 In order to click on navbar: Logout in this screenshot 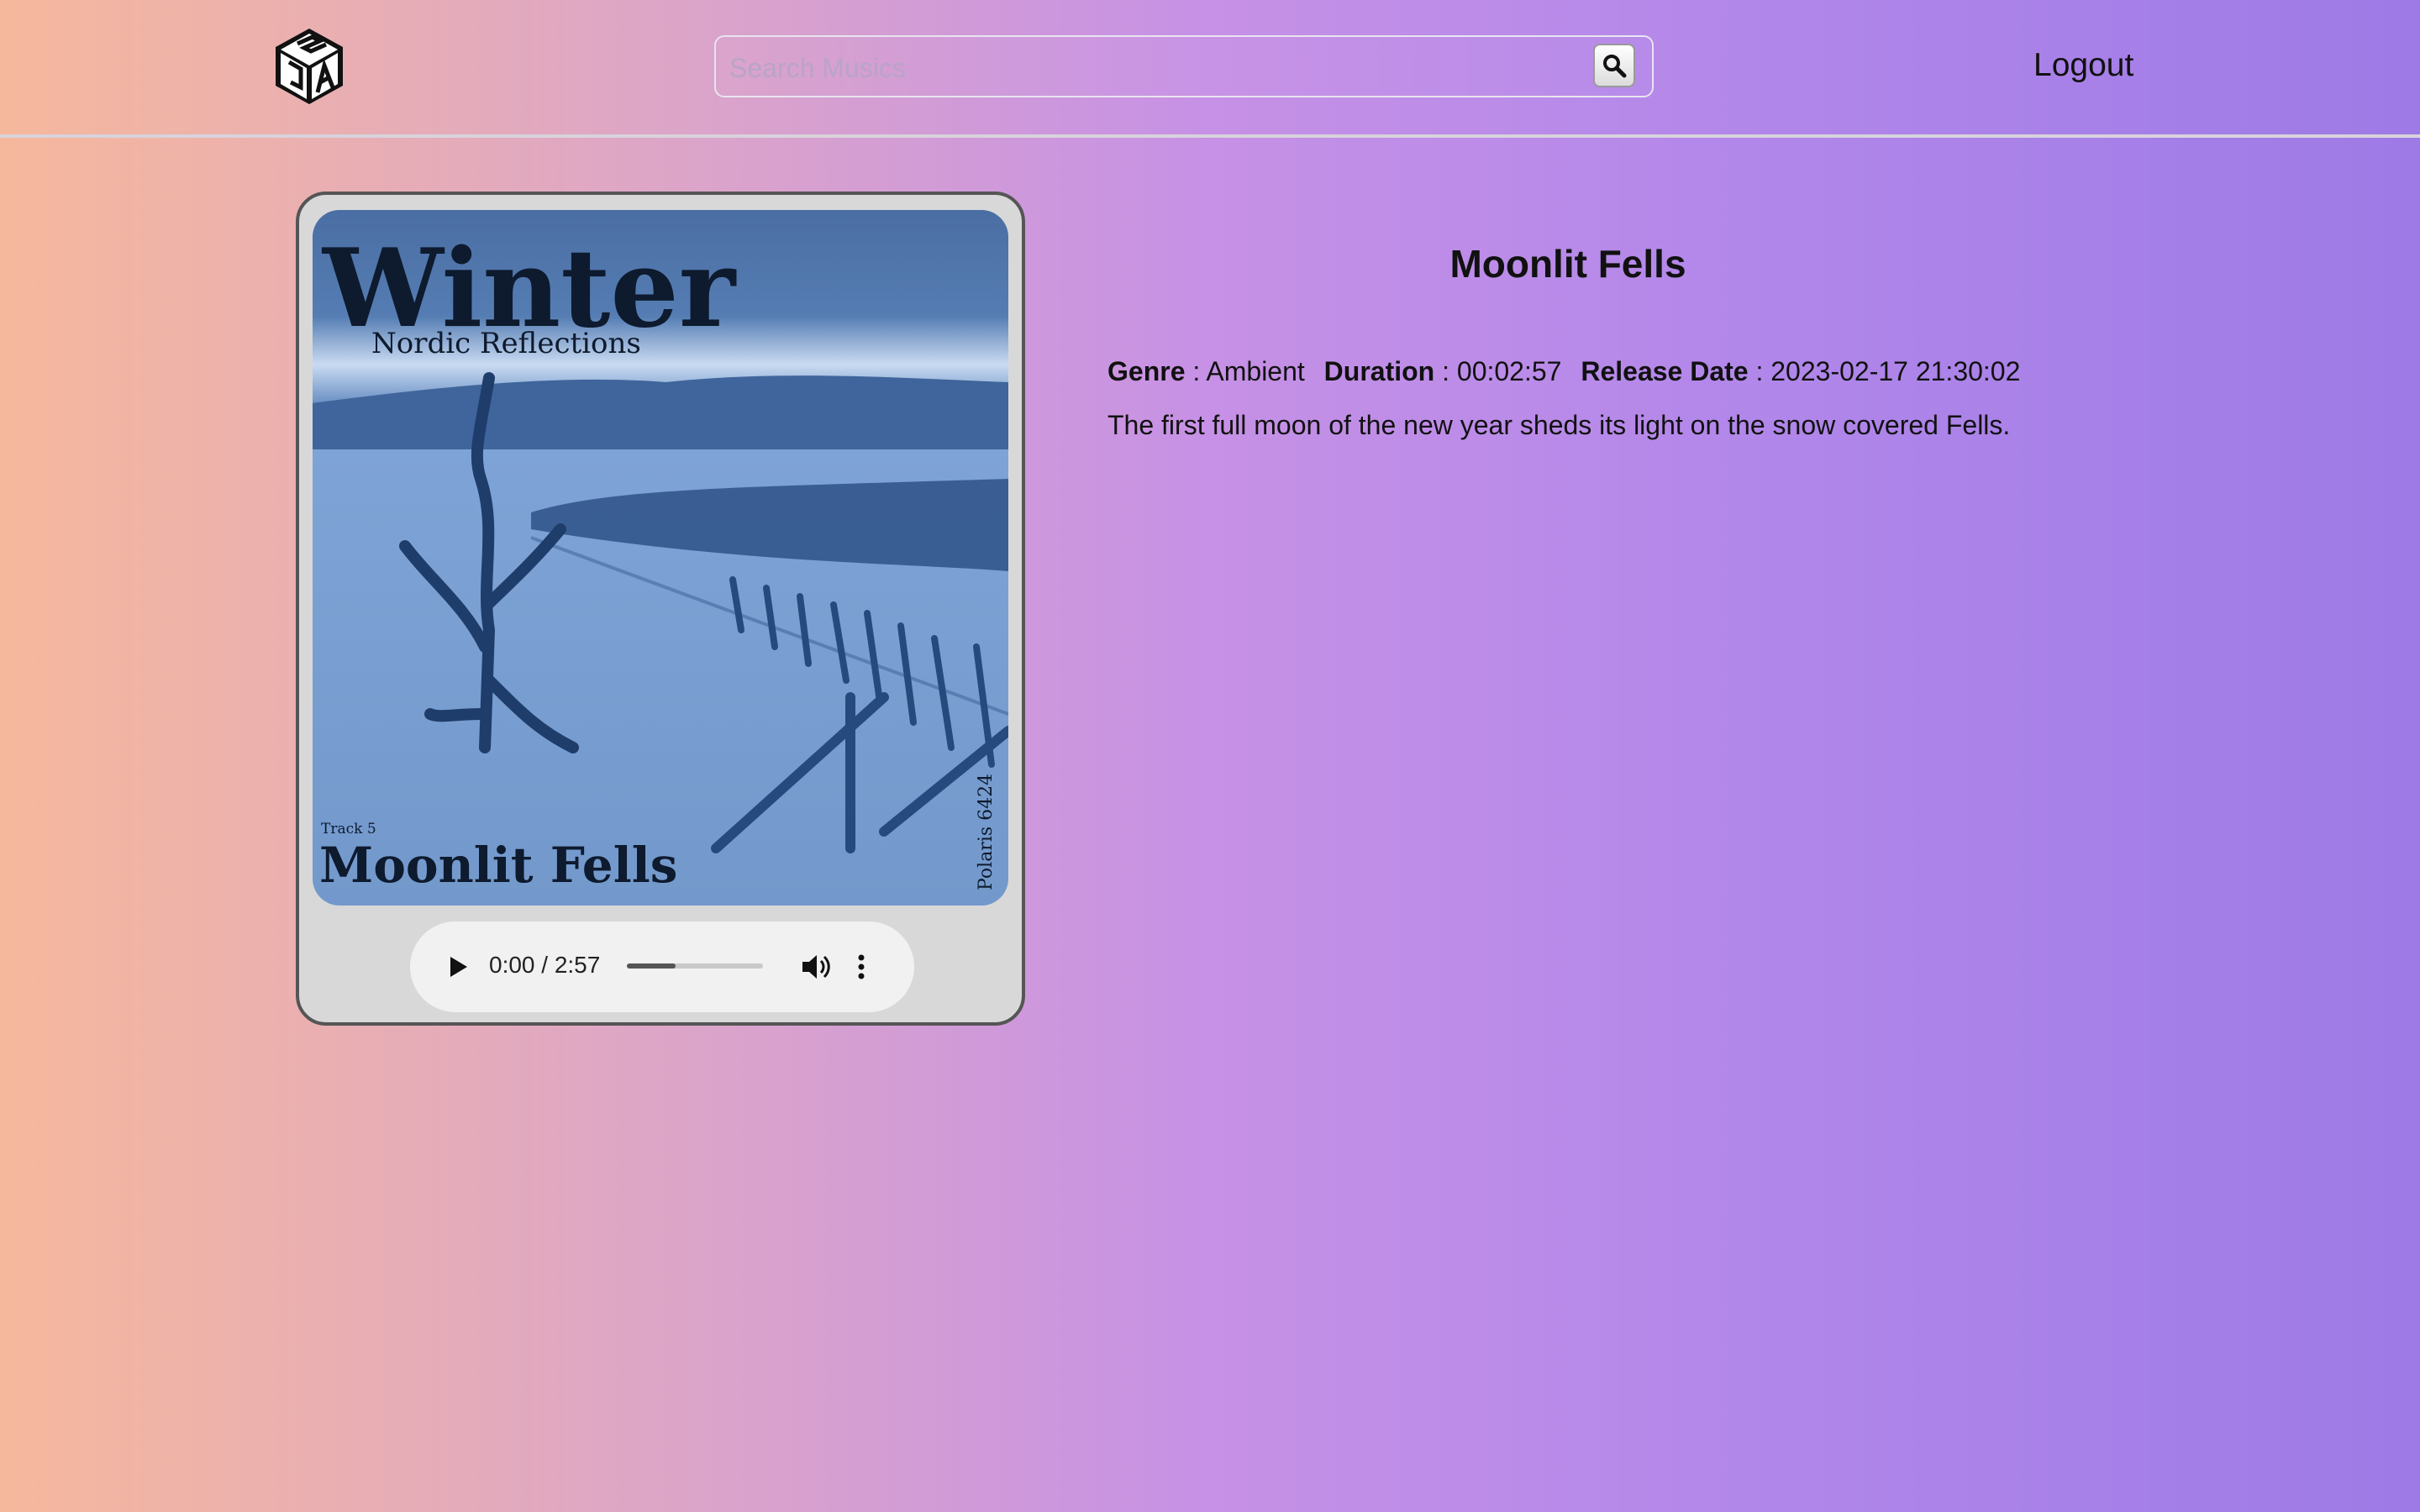, I will do `click(1210, 69)`.